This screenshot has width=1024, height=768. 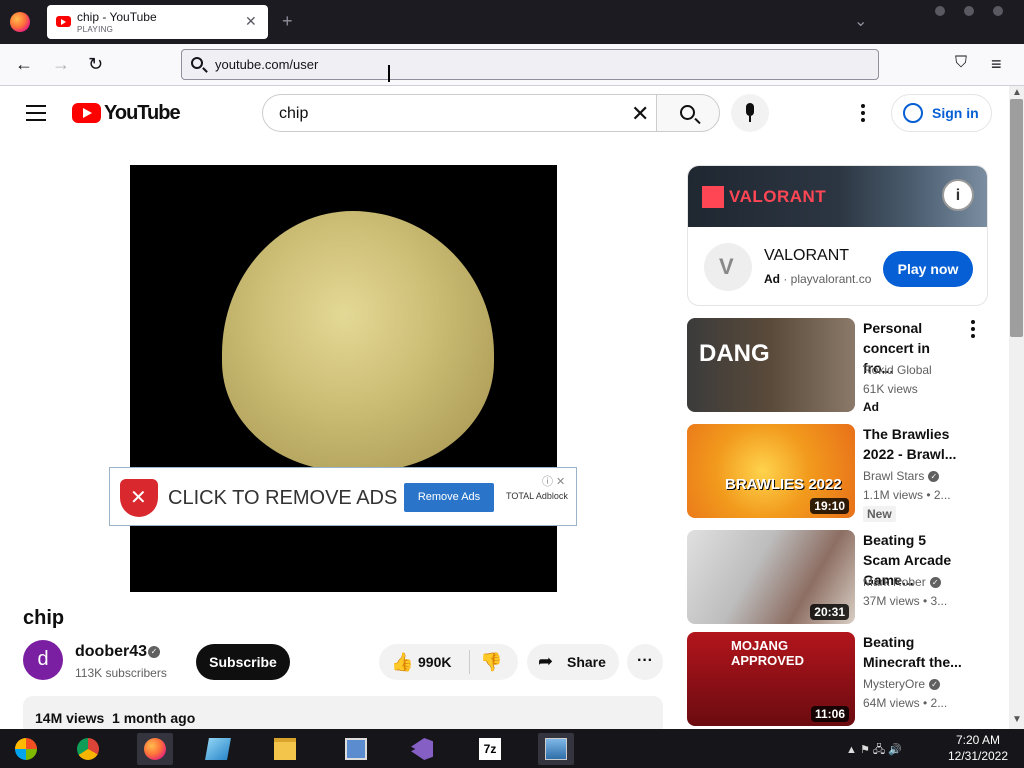 What do you see at coordinates (490, 749) in the screenshot?
I see `taskbar-7zip: 7z` at bounding box center [490, 749].